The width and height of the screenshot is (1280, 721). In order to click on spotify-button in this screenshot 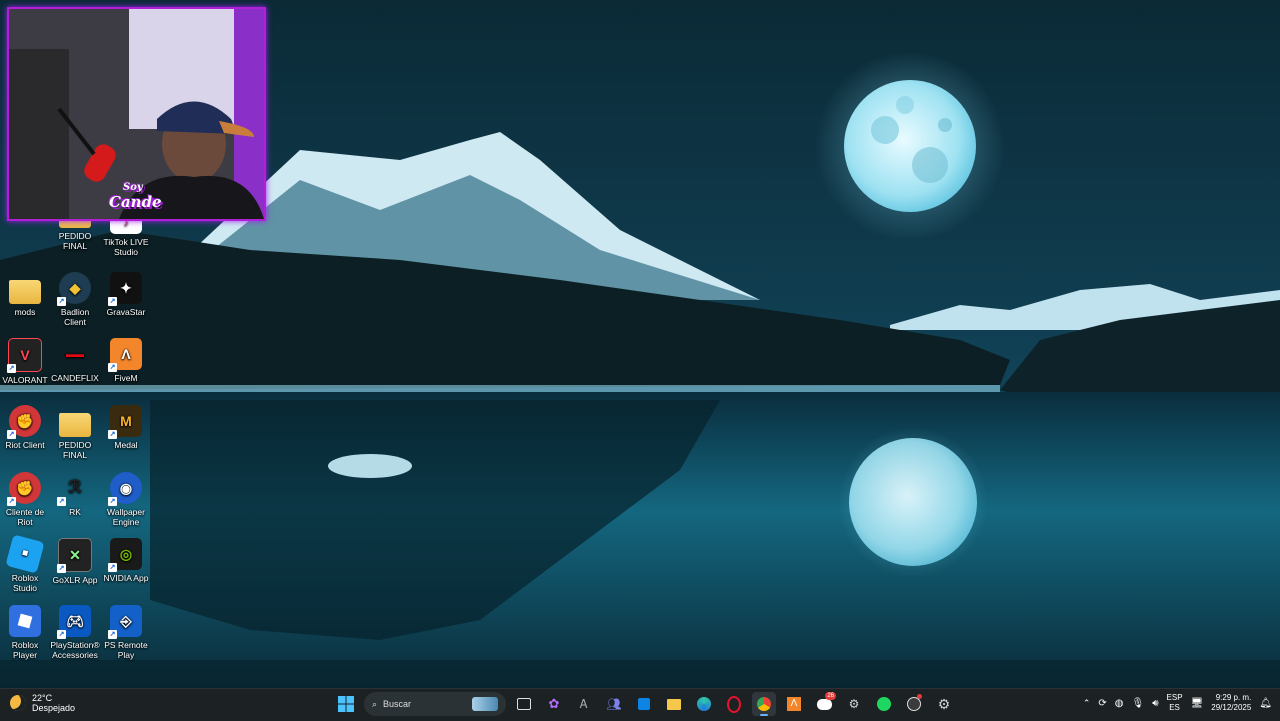, I will do `click(884, 704)`.